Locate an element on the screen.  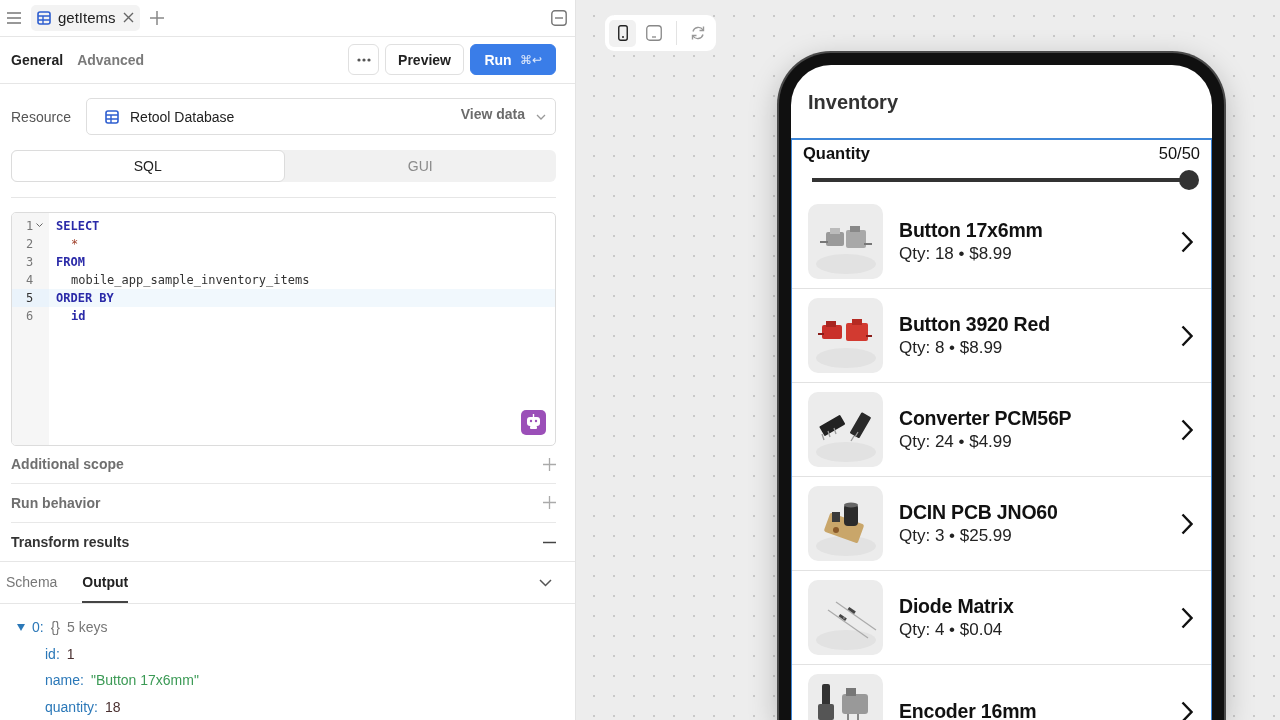
resource-select: Retool Database View data is located at coordinates (321, 117).